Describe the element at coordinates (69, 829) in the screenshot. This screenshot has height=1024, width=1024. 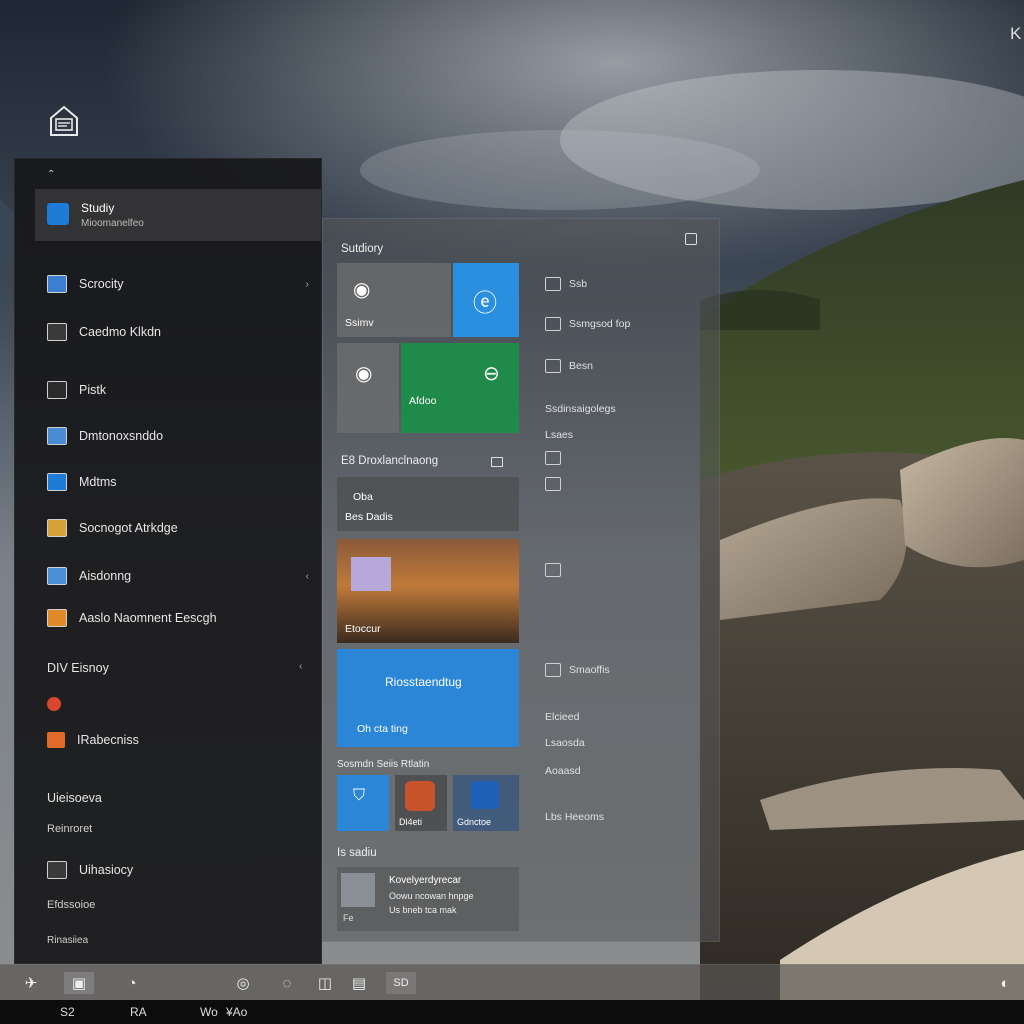
I see `section-2-sub: Reinroret` at that location.